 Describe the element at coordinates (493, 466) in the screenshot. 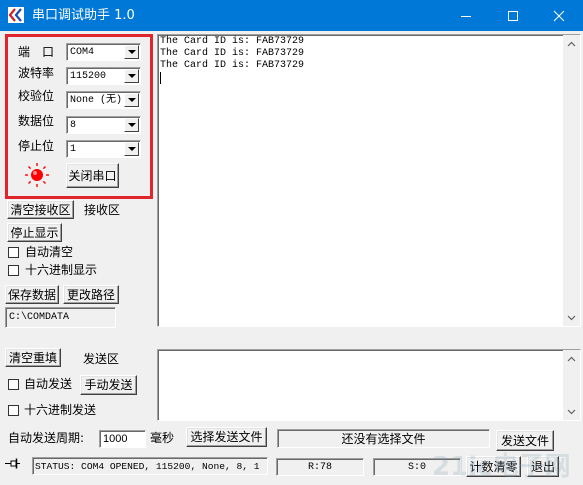

I see `reset-count-button: 计数清零` at that location.